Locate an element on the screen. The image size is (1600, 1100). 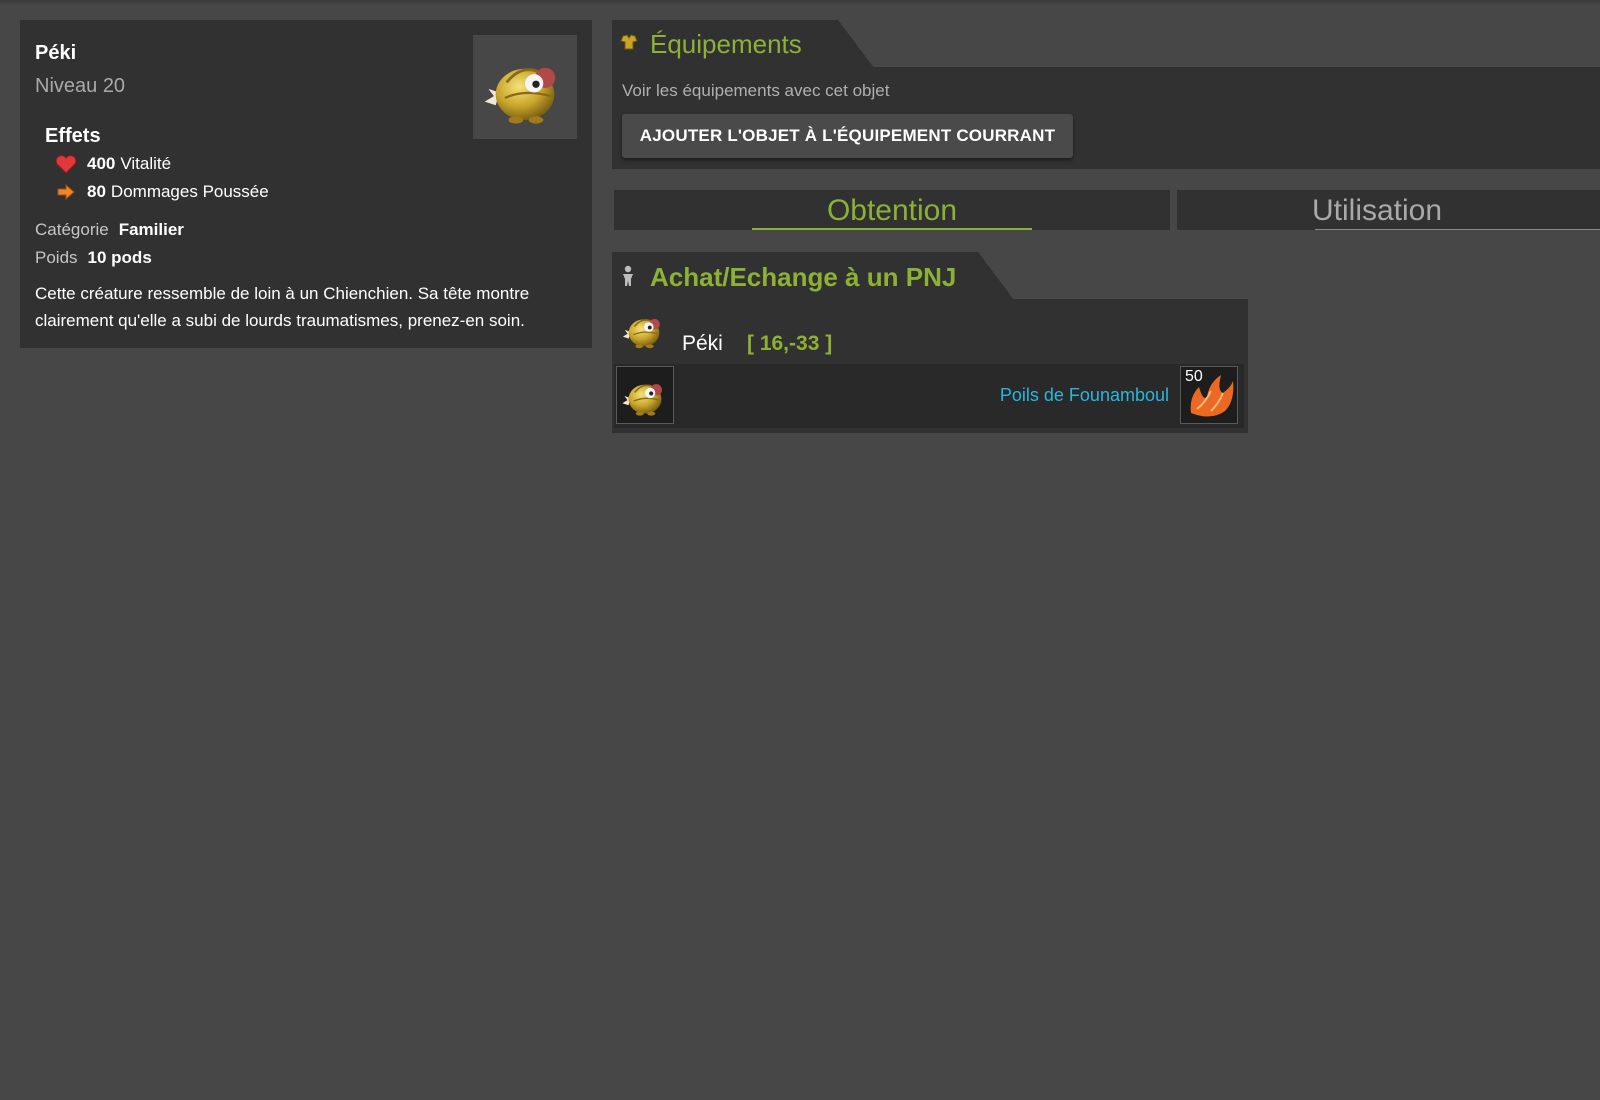
pnj-header: Achat/Echange à un PNJ is located at coordinates (813, 276).